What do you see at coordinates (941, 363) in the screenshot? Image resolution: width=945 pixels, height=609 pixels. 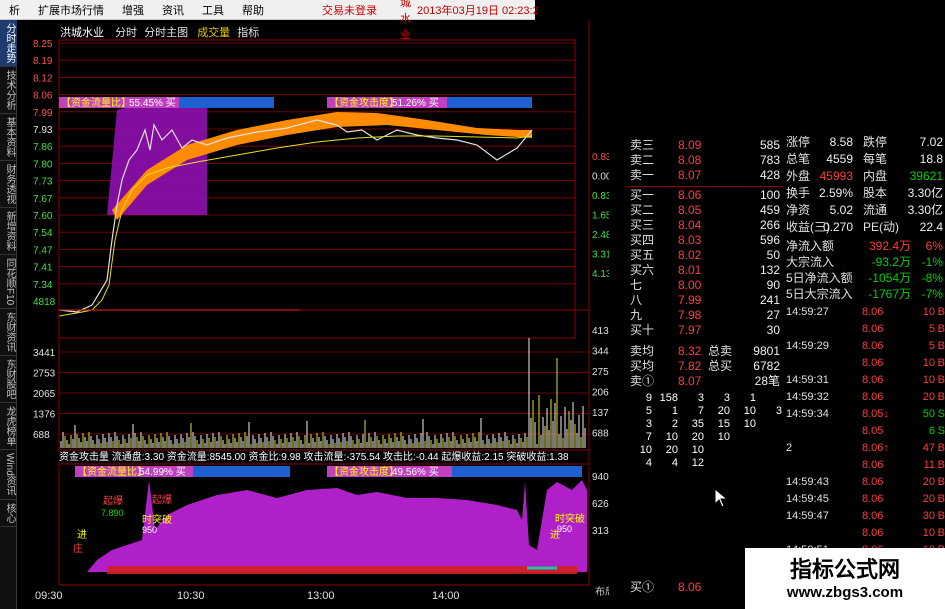 I see `tick-side: B` at bounding box center [941, 363].